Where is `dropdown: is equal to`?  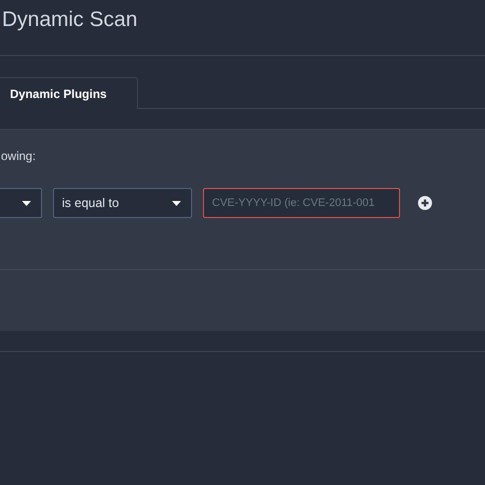
dropdown: is equal to is located at coordinates (122, 203).